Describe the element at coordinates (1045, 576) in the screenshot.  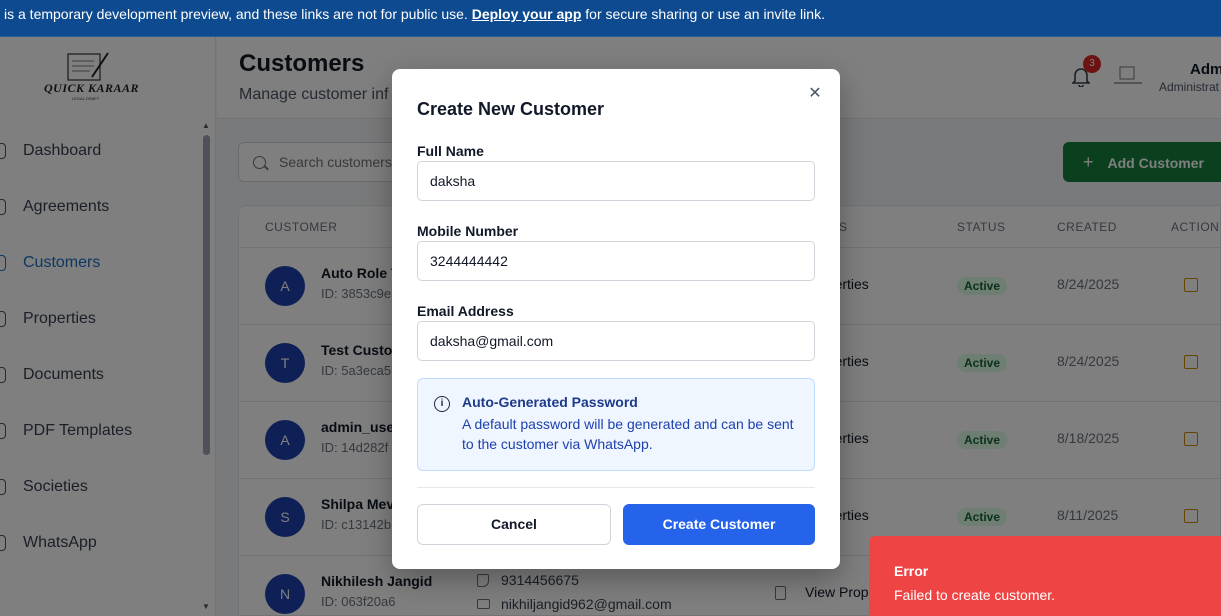
I see `error-toast: Error Failed to create customer.` at that location.